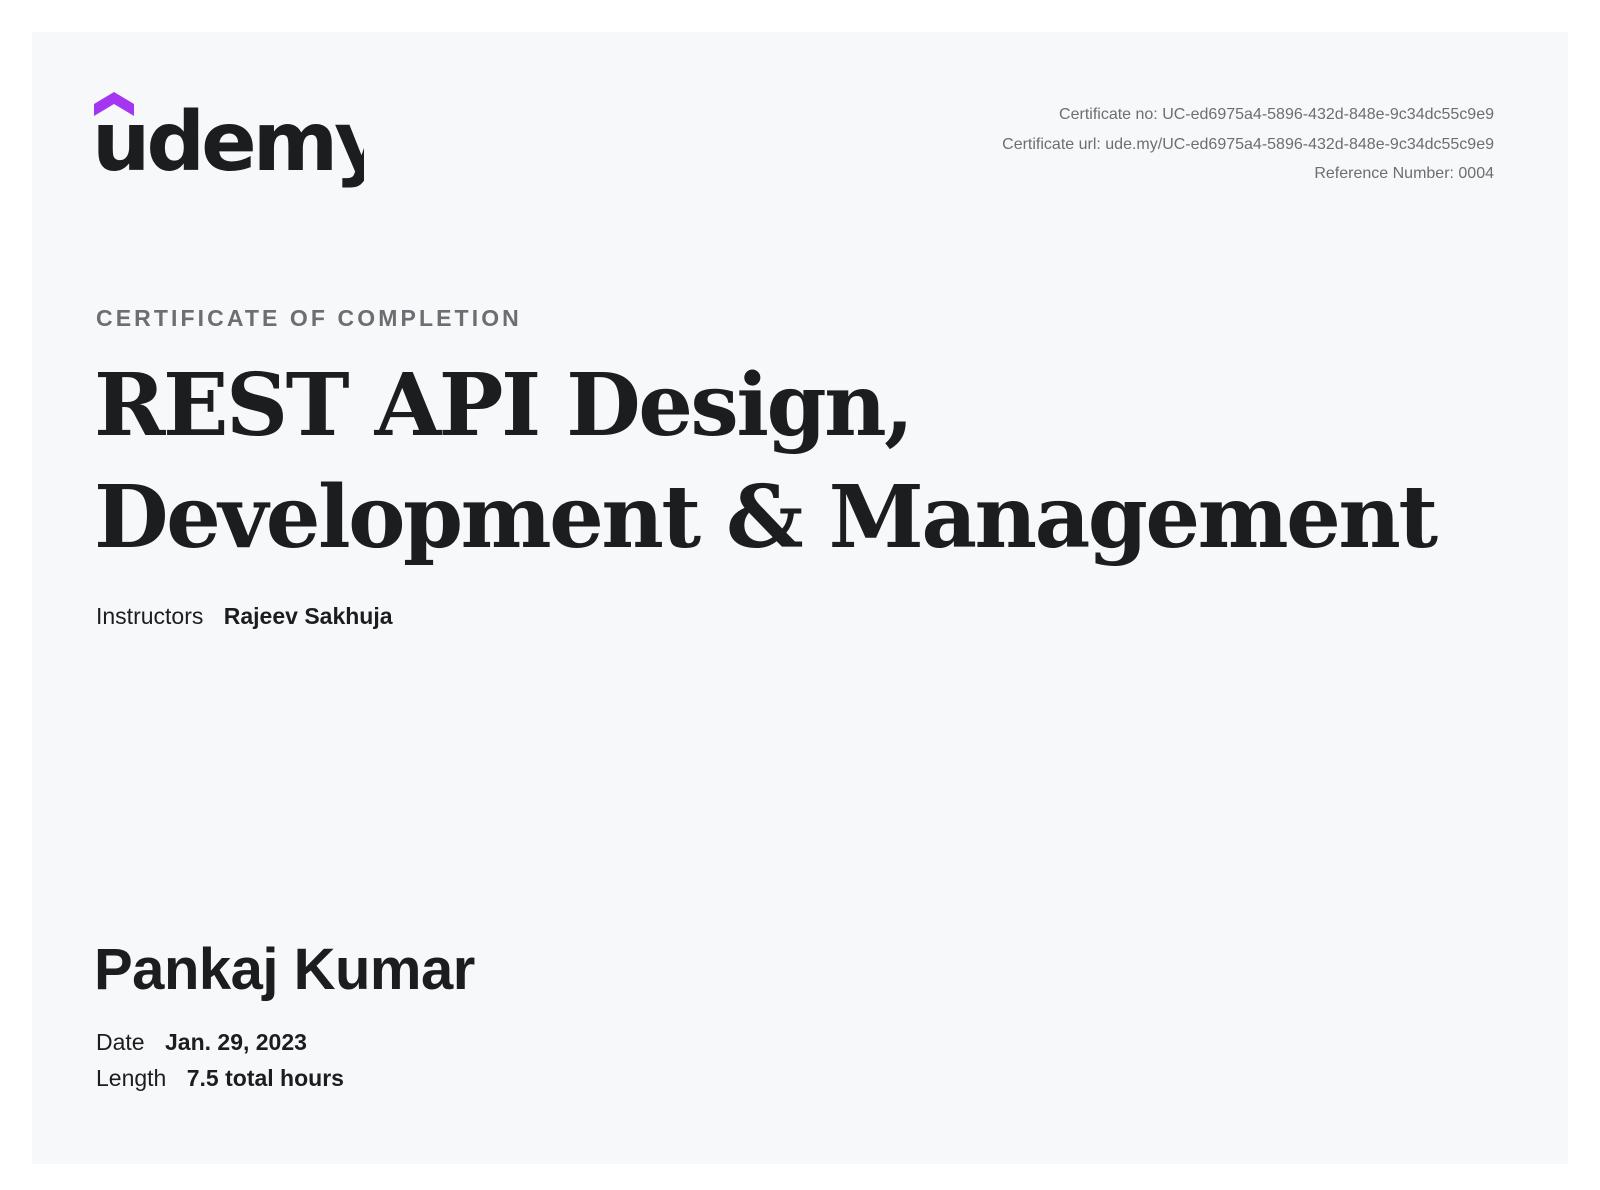 This screenshot has height=1190, width=1600. I want to click on length-row: Length 7.5 total hours, so click(220, 1078).